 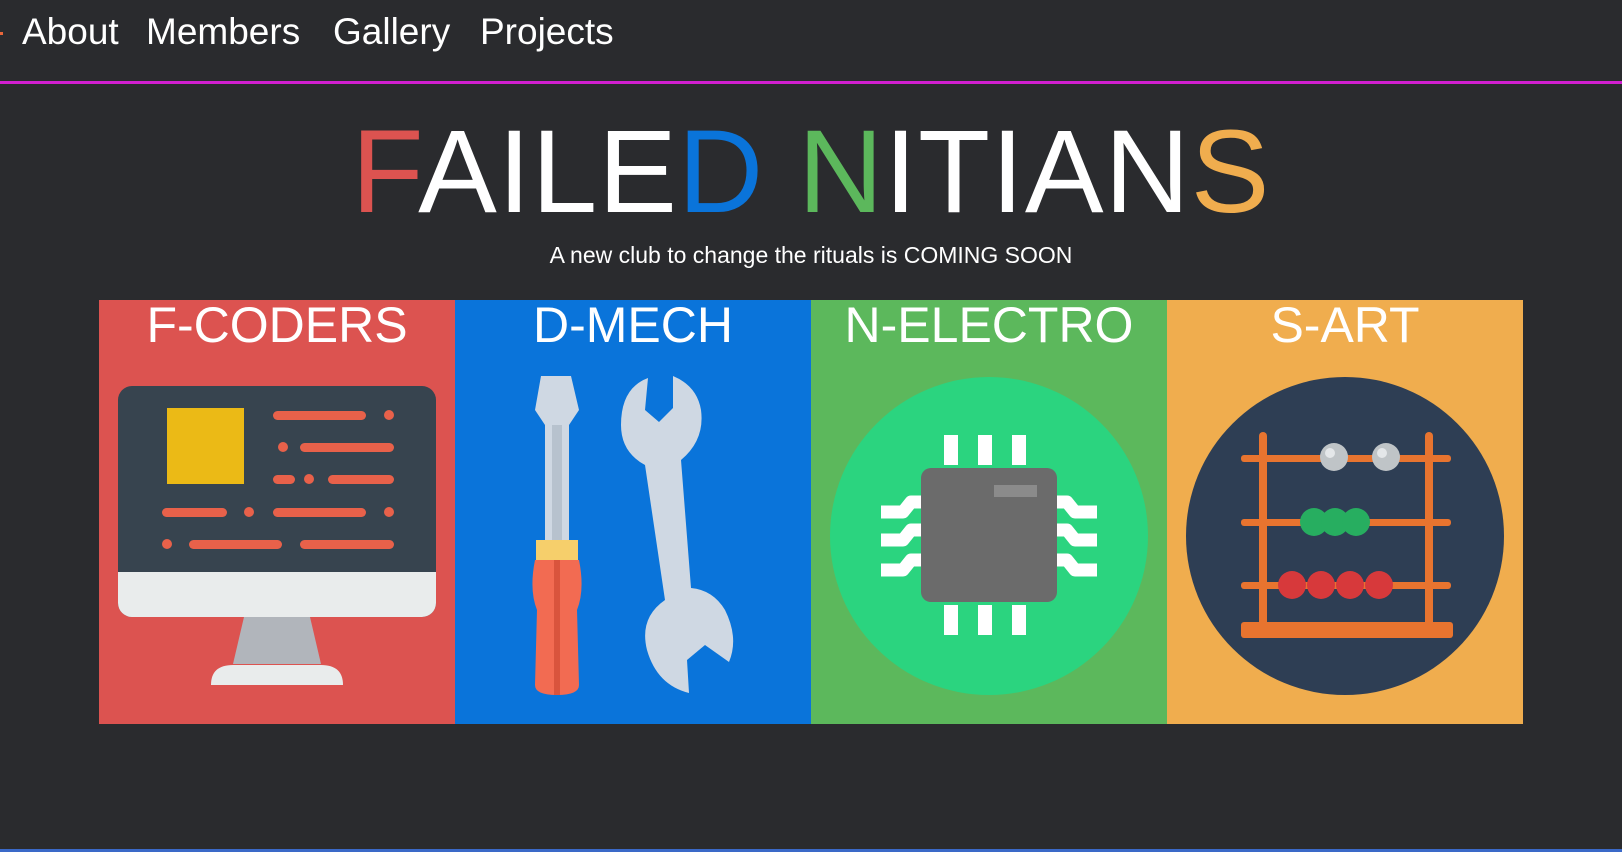 I want to click on title-segment, so click(x=781, y=172).